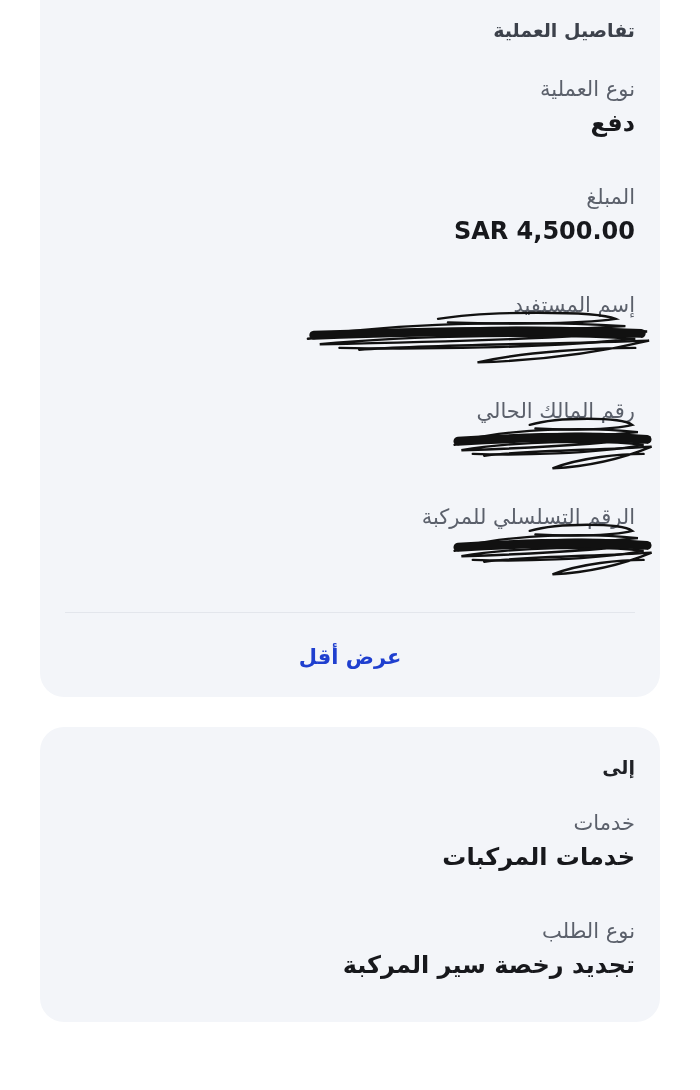 The height and width of the screenshot is (1090, 700). I want to click on field-label: نوع العملية, so click(587, 89).